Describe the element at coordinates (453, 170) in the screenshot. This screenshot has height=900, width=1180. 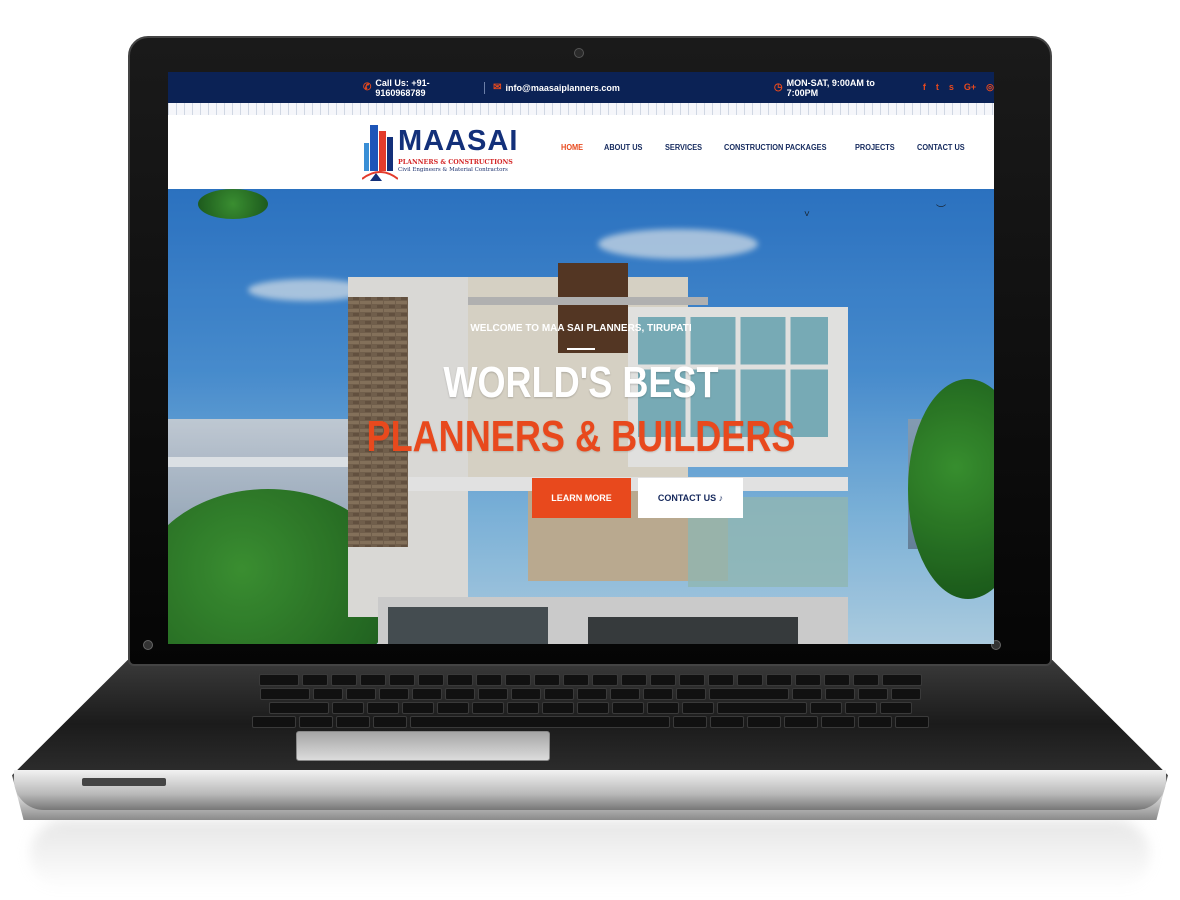
I see `logo-subtagline: Civil Engineers & Material Contractors` at that location.